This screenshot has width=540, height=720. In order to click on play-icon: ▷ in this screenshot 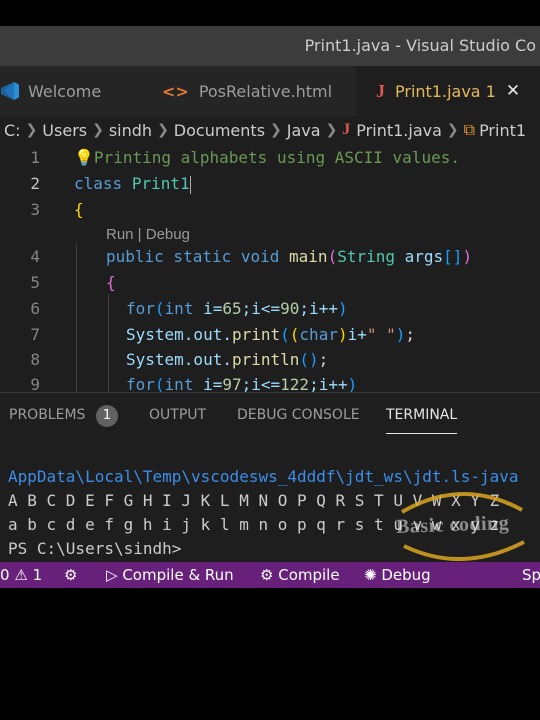, I will do `click(112, 575)`.